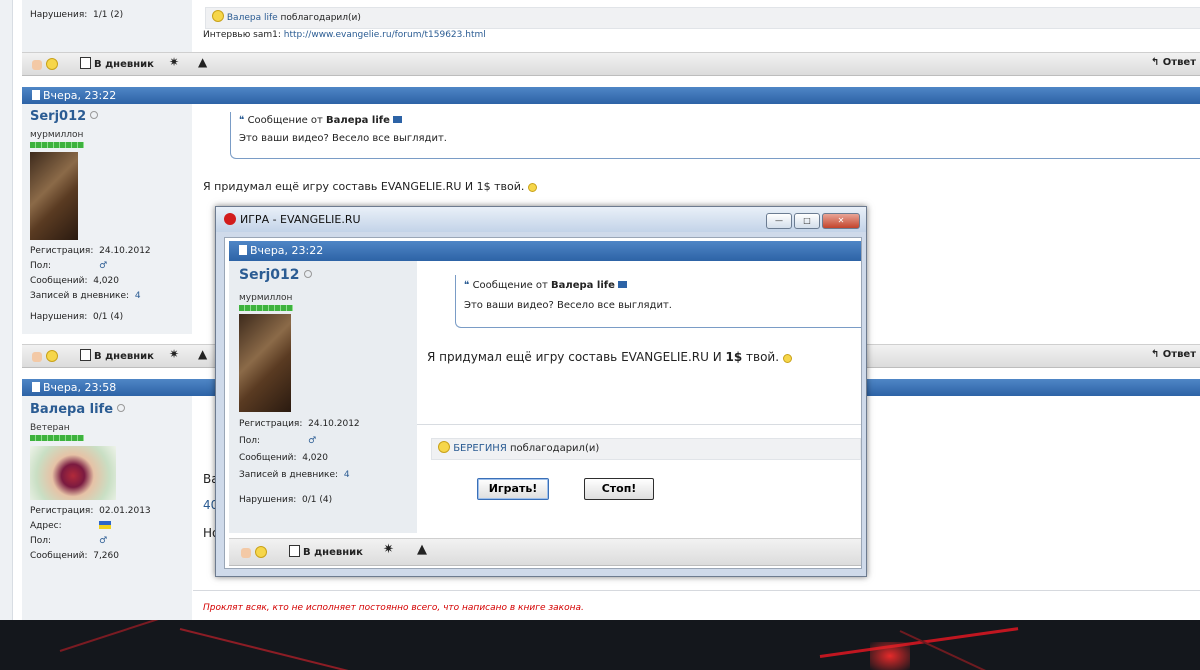 This screenshot has height=670, width=1200. Describe the element at coordinates (541, 219) in the screenshot. I see `window-titlebar: ИГРА - EVANGELIE.RU — □ ✕` at that location.